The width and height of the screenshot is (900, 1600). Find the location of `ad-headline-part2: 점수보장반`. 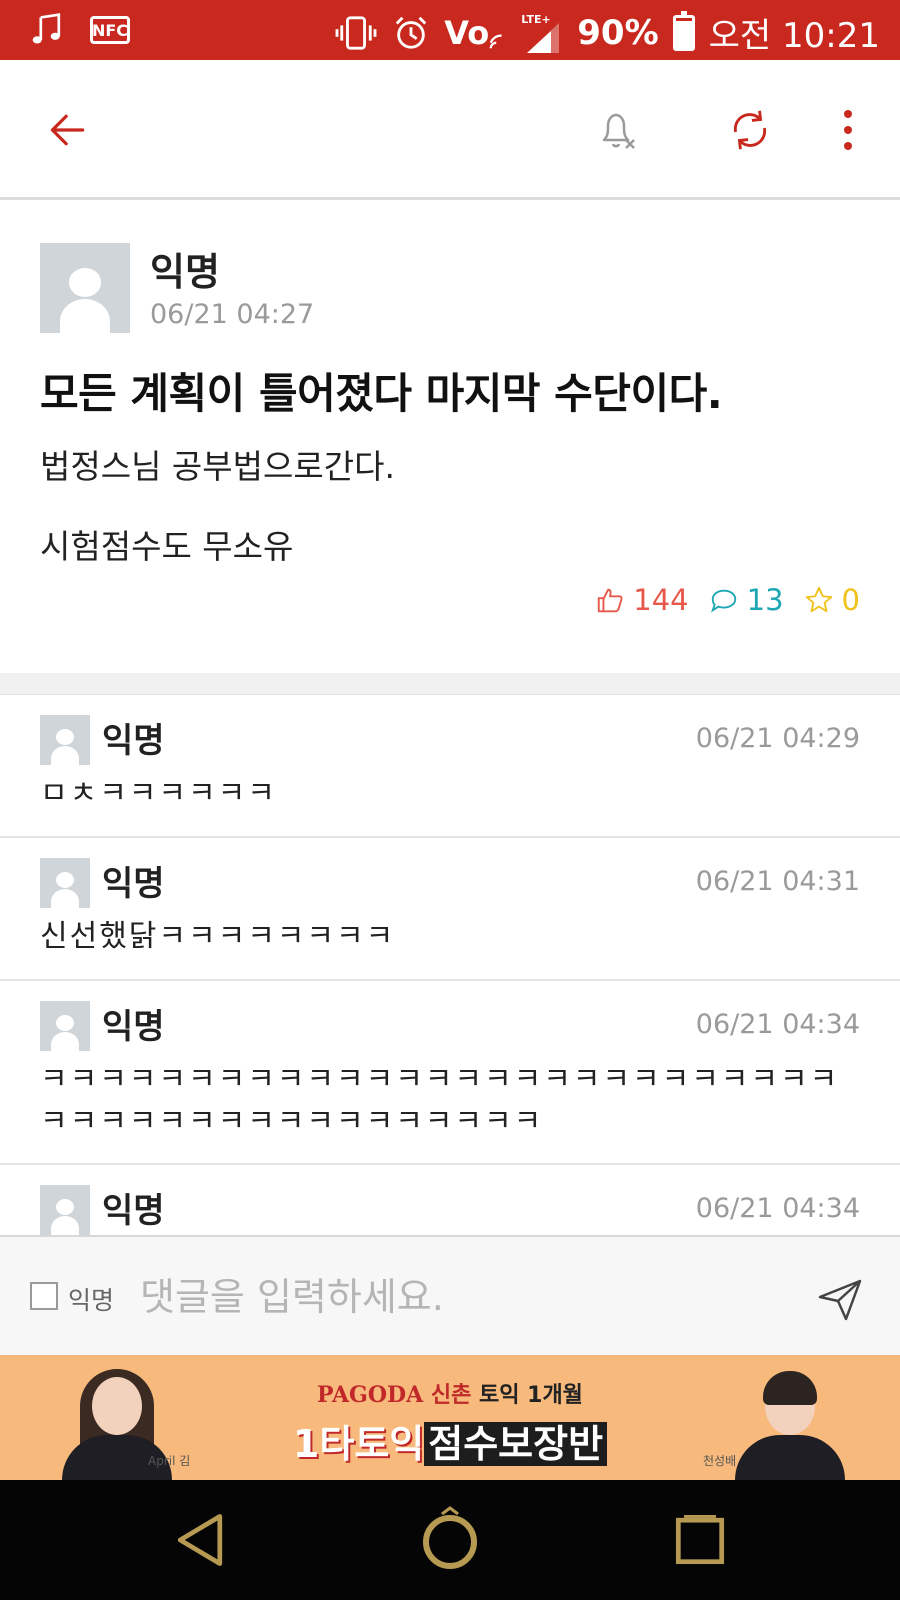

ad-headline-part2: 점수보장반 is located at coordinates (516, 1444).